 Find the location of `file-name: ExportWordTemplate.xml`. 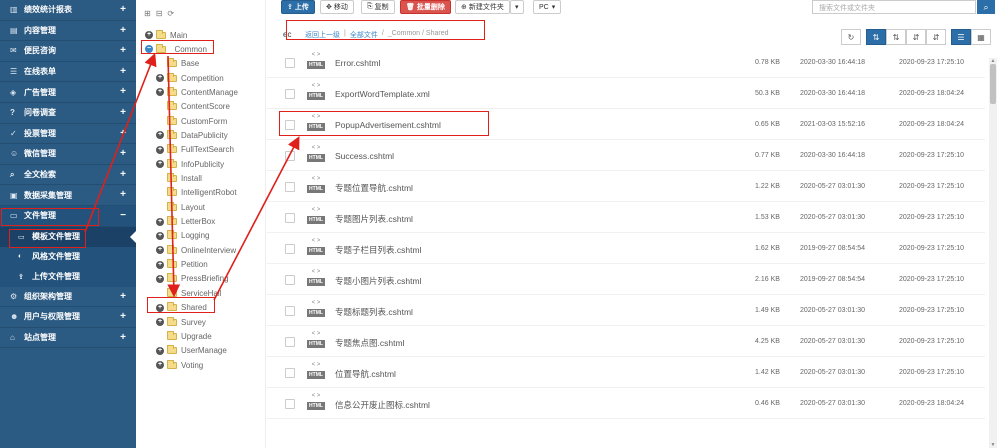

file-name: ExportWordTemplate.xml is located at coordinates (382, 94).